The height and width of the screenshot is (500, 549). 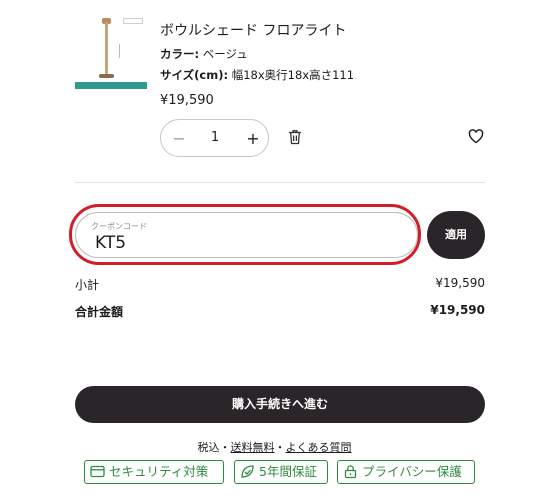 What do you see at coordinates (253, 30) in the screenshot?
I see `product-name: ボウルシェード フロアライト` at bounding box center [253, 30].